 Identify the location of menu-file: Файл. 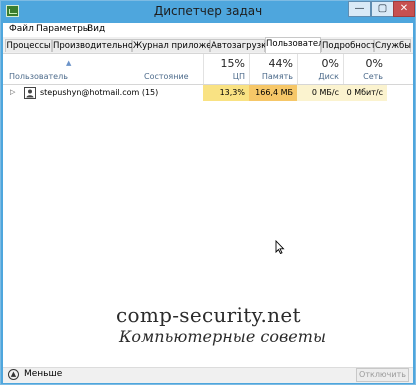
(21, 29).